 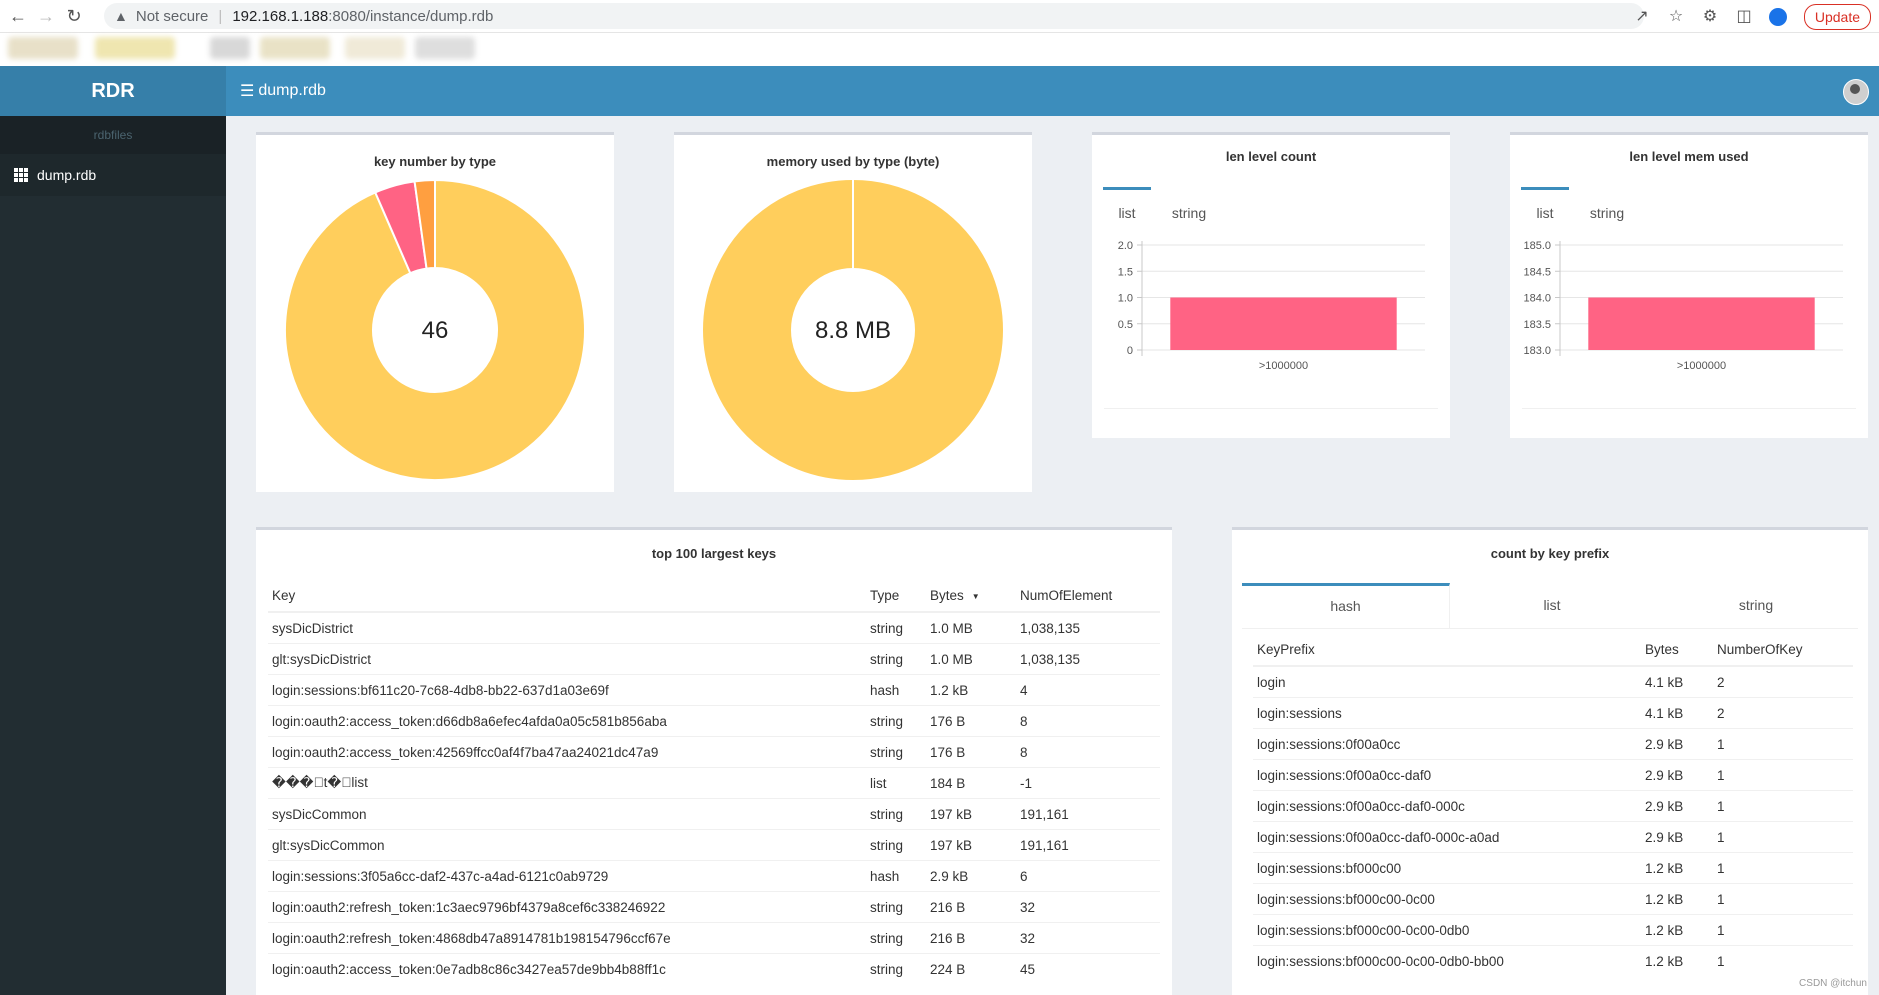 I want to click on cell-bytes: 4.1 kB, so click(x=1677, y=681).